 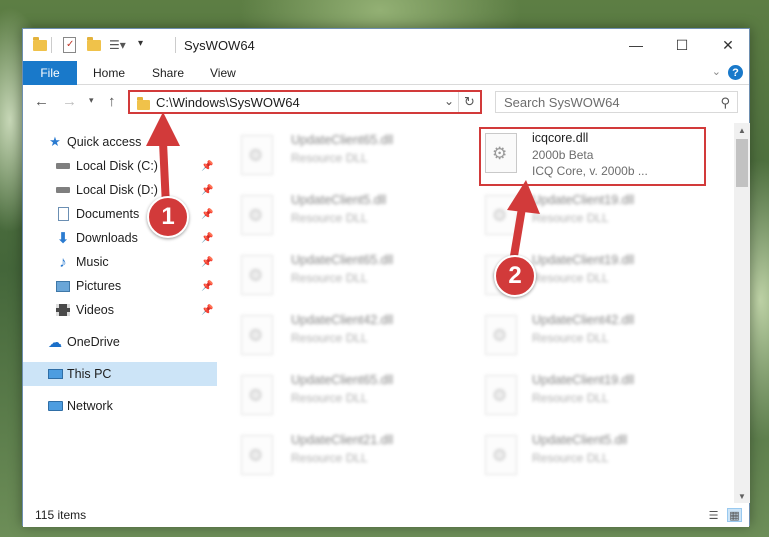 I want to click on step-badge-2: 2, so click(x=515, y=276).